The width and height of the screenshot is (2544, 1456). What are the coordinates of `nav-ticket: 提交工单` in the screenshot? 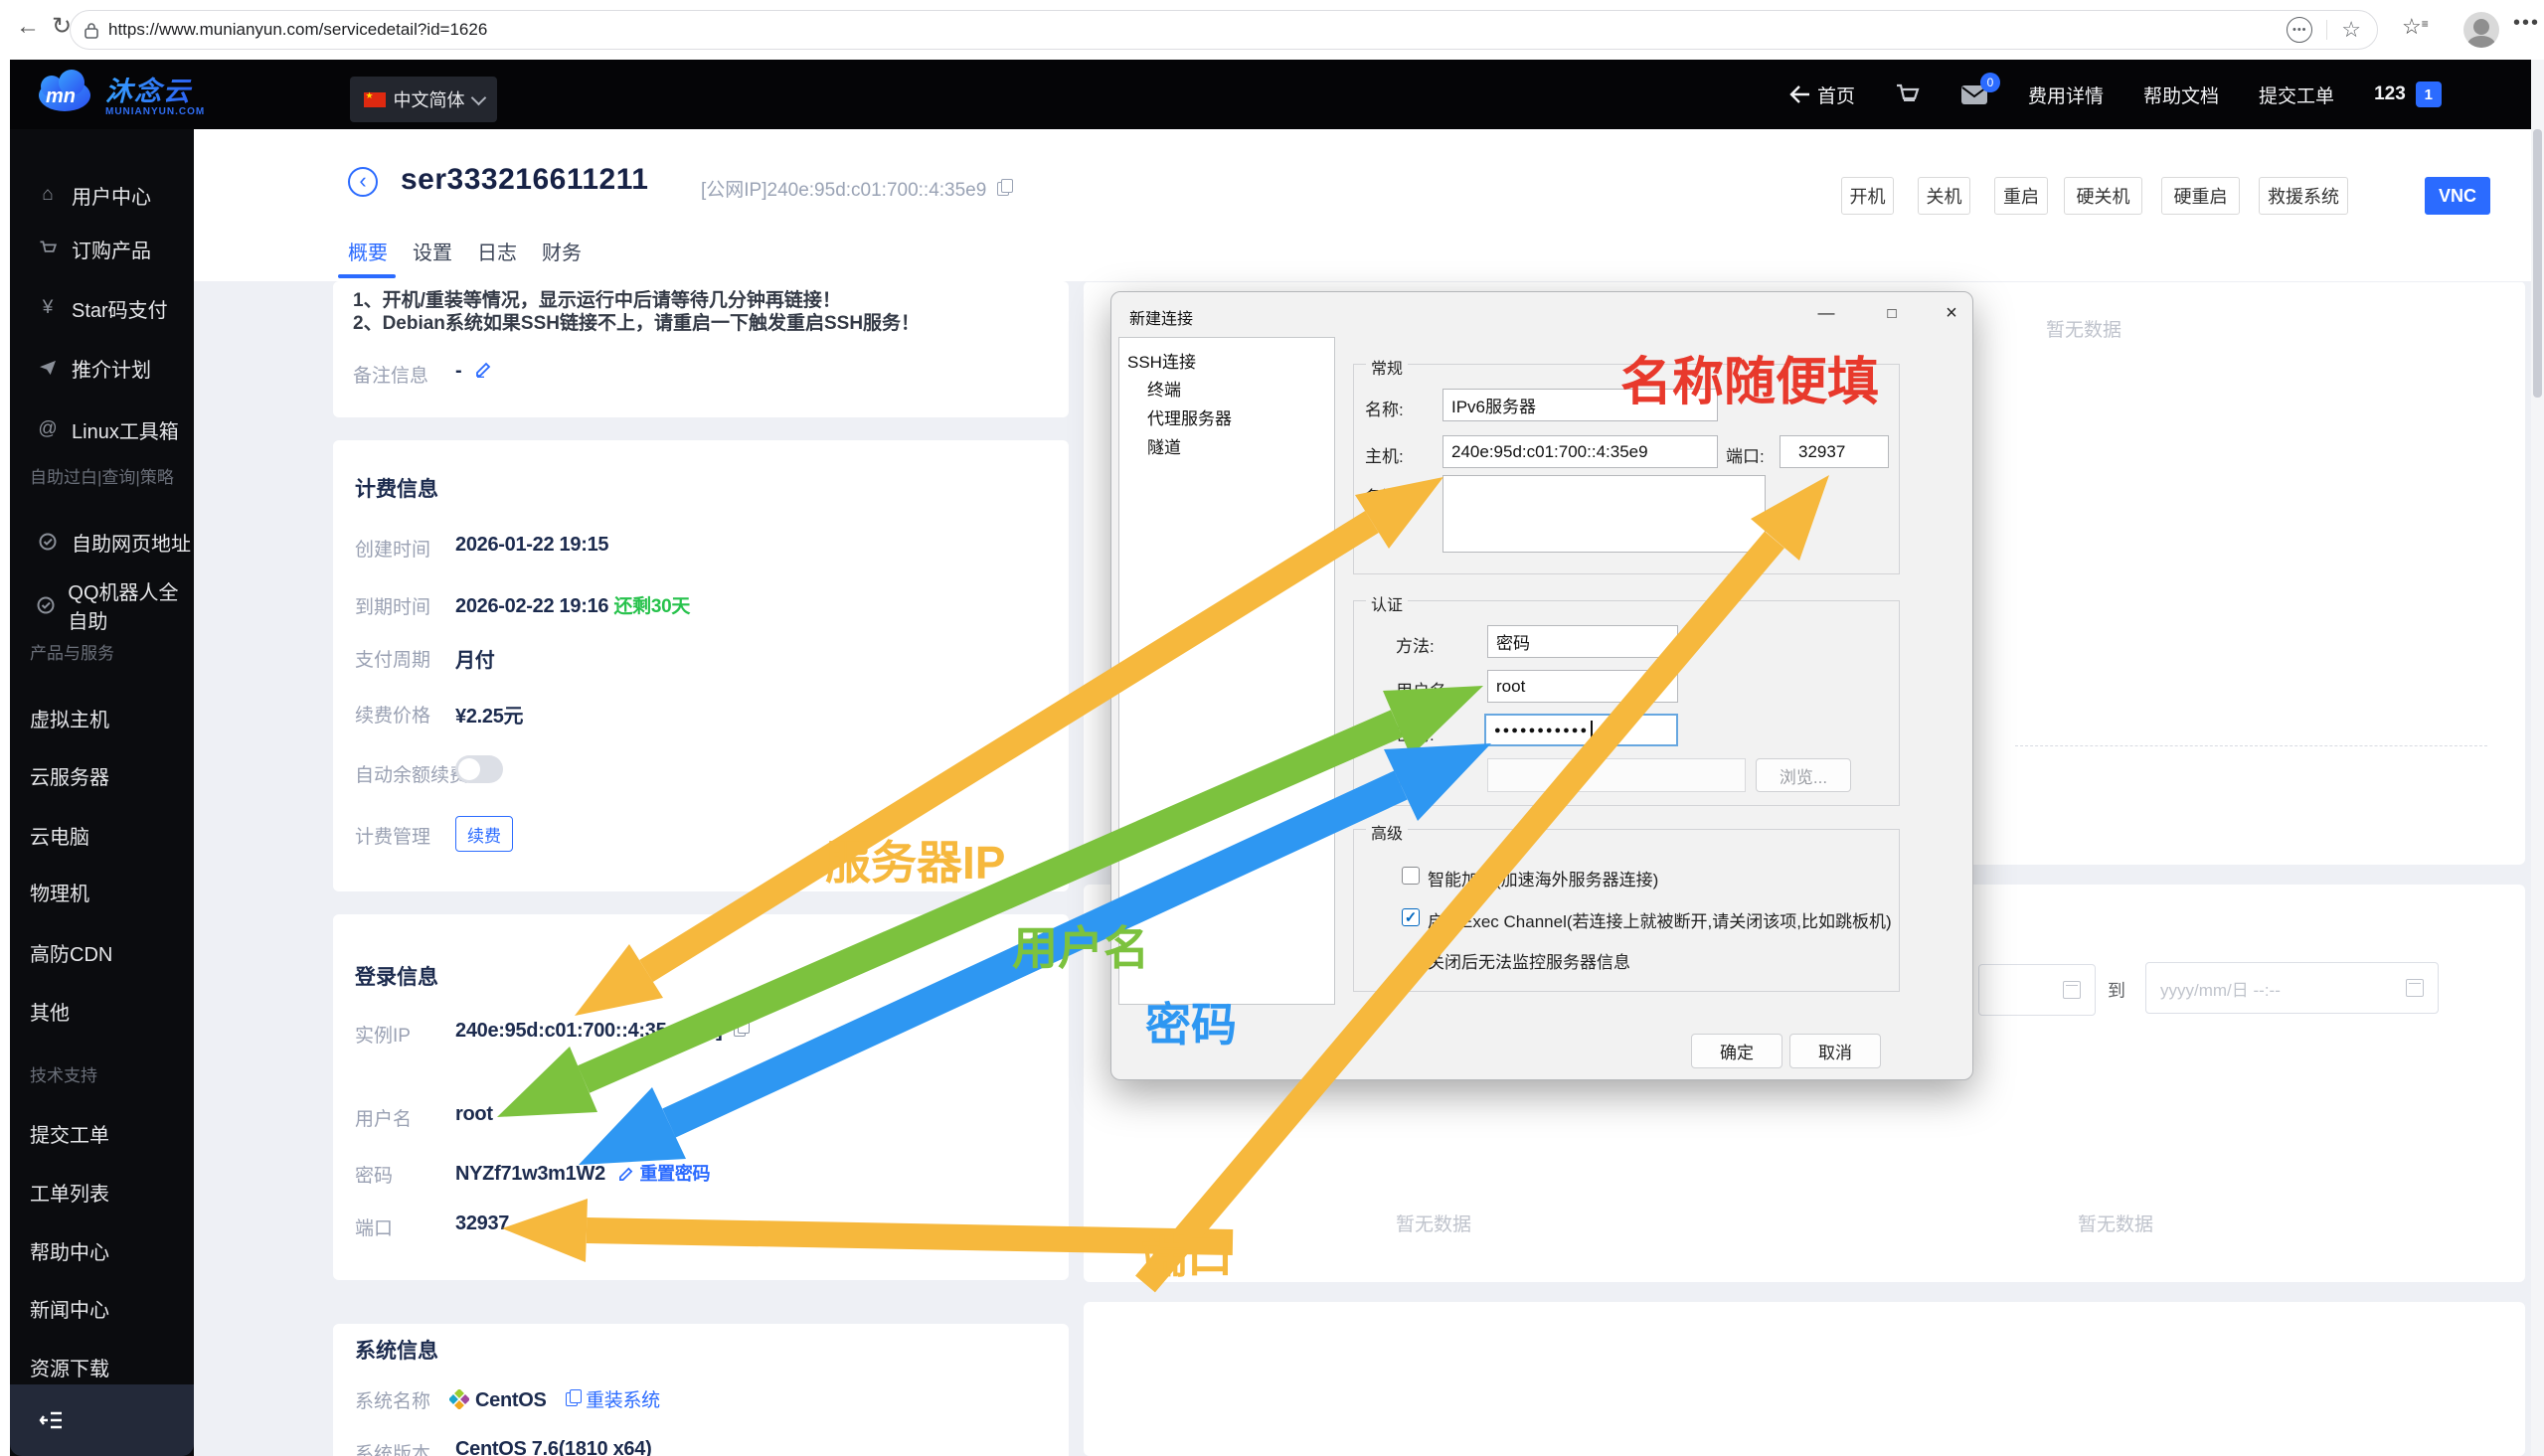 It's located at (2296, 94).